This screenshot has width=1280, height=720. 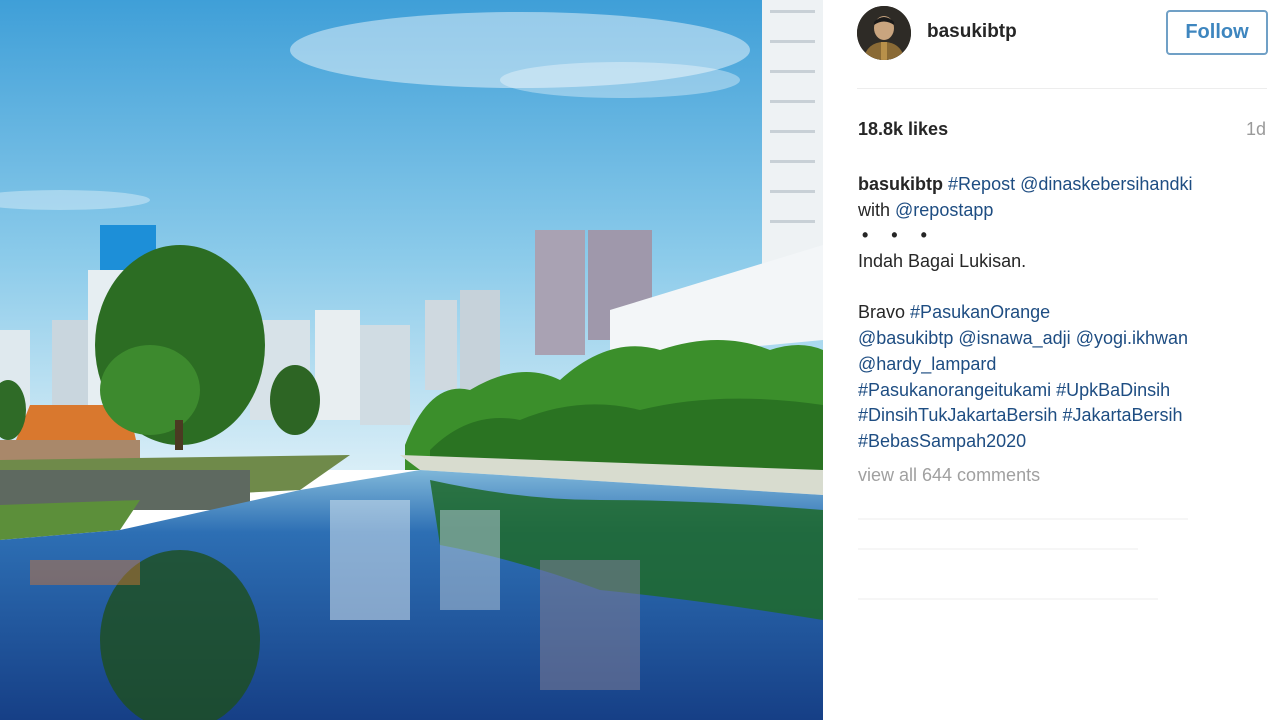 I want to click on post-header: basukibtp Follow, so click(x=1051, y=44).